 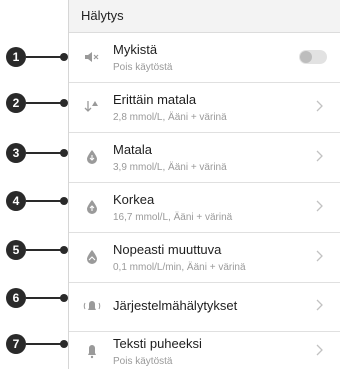 What do you see at coordinates (204, 16) in the screenshot?
I see `section-header: Hälytys` at bounding box center [204, 16].